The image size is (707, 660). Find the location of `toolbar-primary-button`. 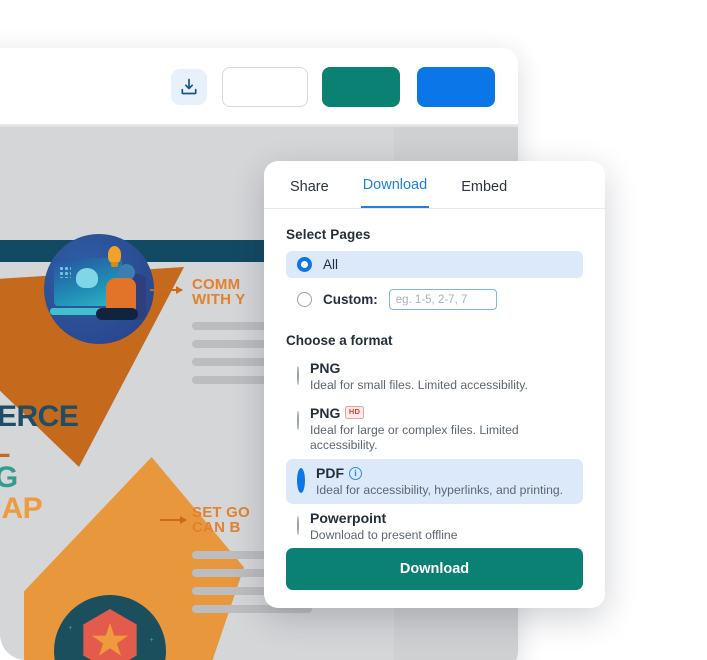

toolbar-primary-button is located at coordinates (361, 87).